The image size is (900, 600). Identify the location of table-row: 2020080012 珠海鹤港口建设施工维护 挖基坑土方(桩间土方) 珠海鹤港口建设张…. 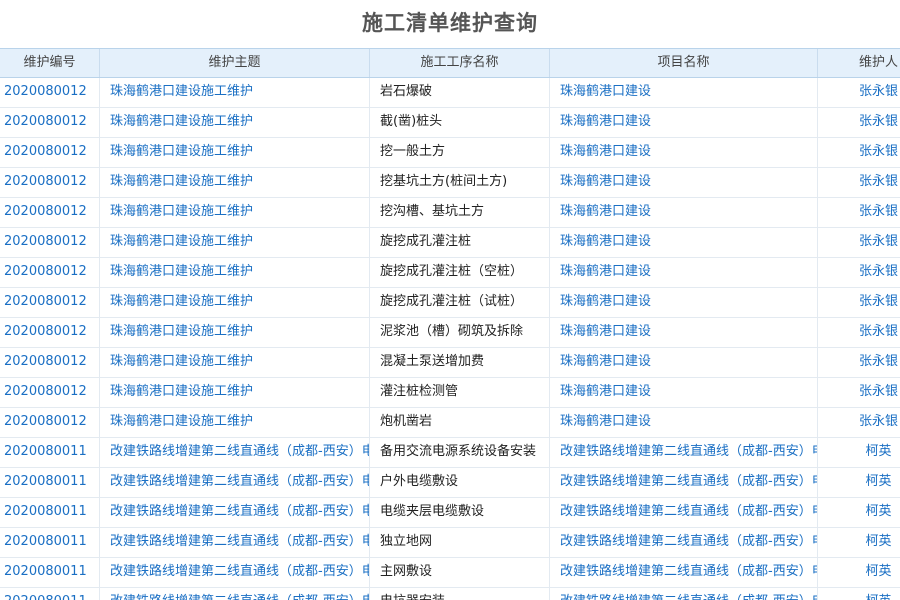
(450, 183).